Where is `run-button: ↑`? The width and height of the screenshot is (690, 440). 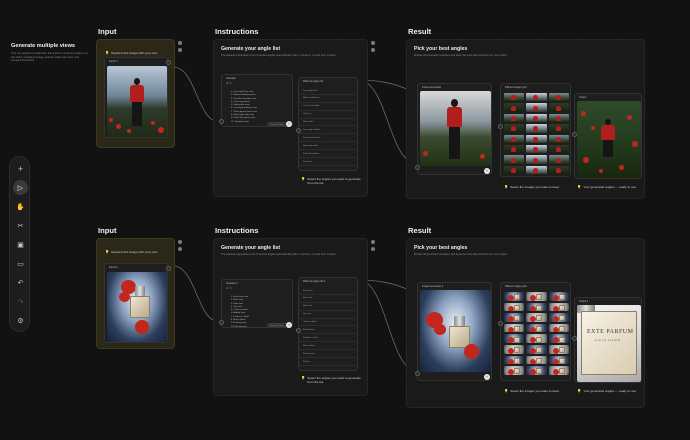
run-button: ↑ is located at coordinates (289, 124).